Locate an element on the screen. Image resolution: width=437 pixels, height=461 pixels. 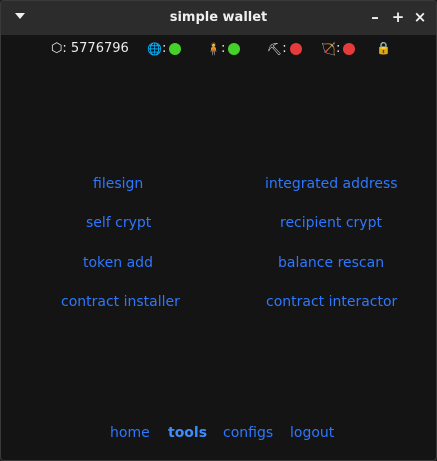
pickaxe-icon: ⛏ is located at coordinates (275, 48).